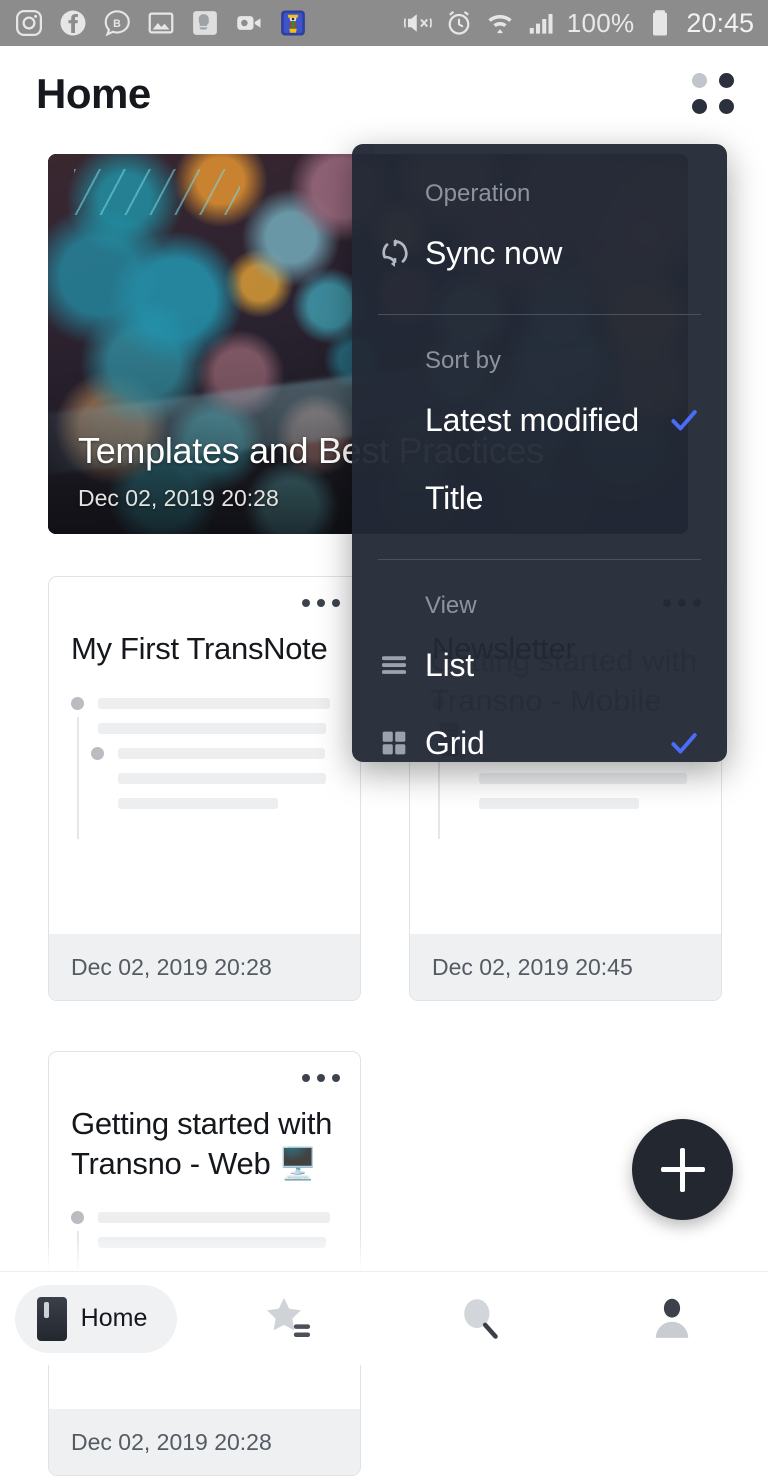 This screenshot has height=1476, width=768. I want to click on facebook-icon, so click(73, 23).